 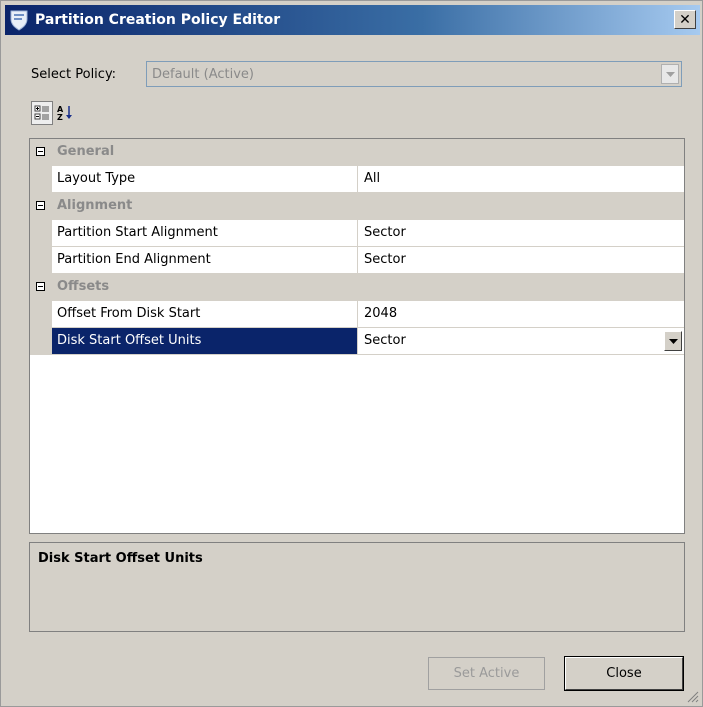 I want to click on property-row-partition-start-alignment: Partition Start Alignment Sector, so click(x=357, y=233).